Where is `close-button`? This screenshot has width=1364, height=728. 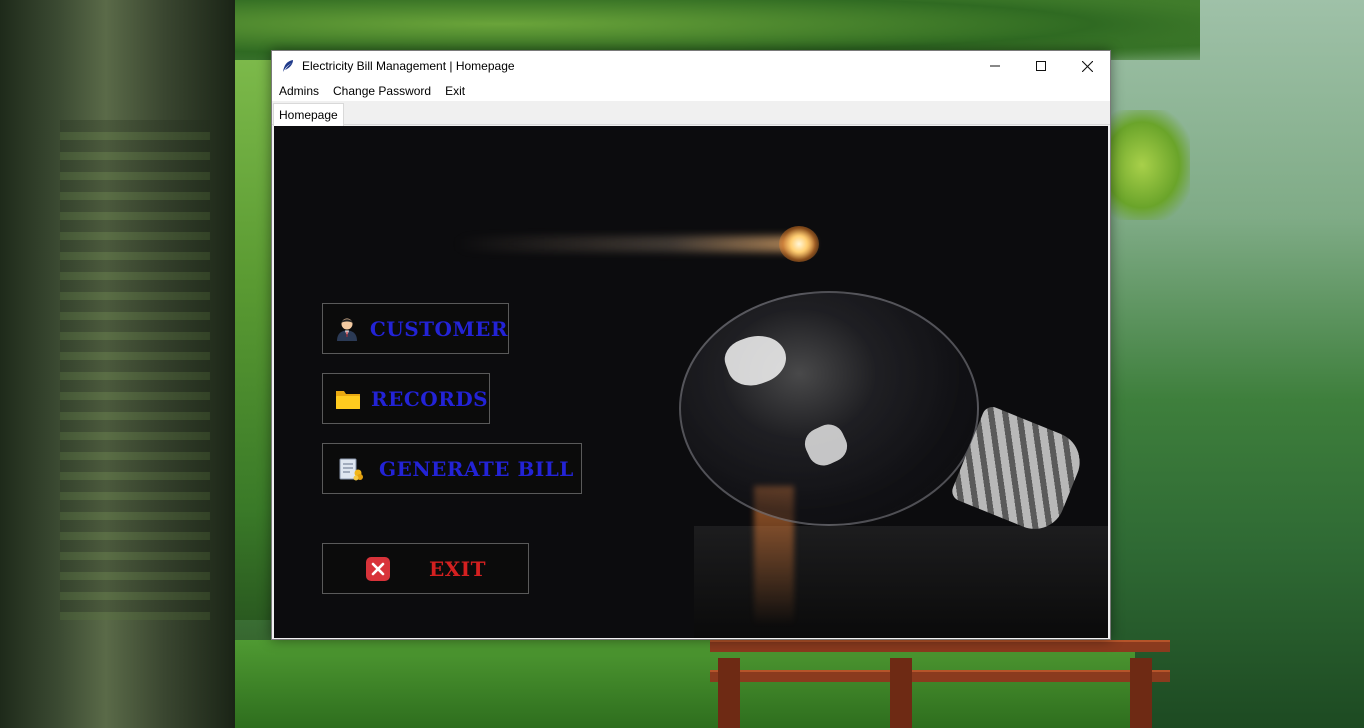
close-button is located at coordinates (1087, 66).